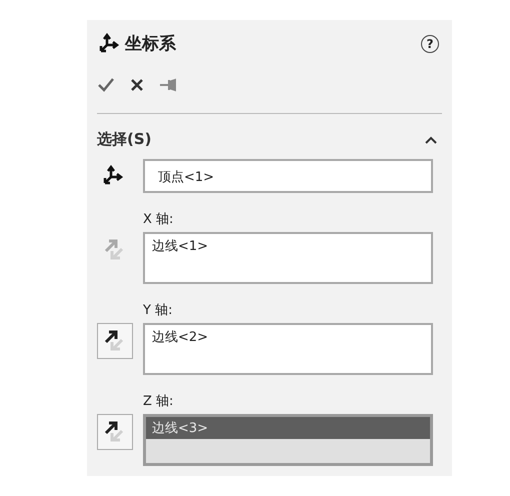 This screenshot has height=496, width=510. I want to click on selection-field: 边线<2>, so click(288, 349).